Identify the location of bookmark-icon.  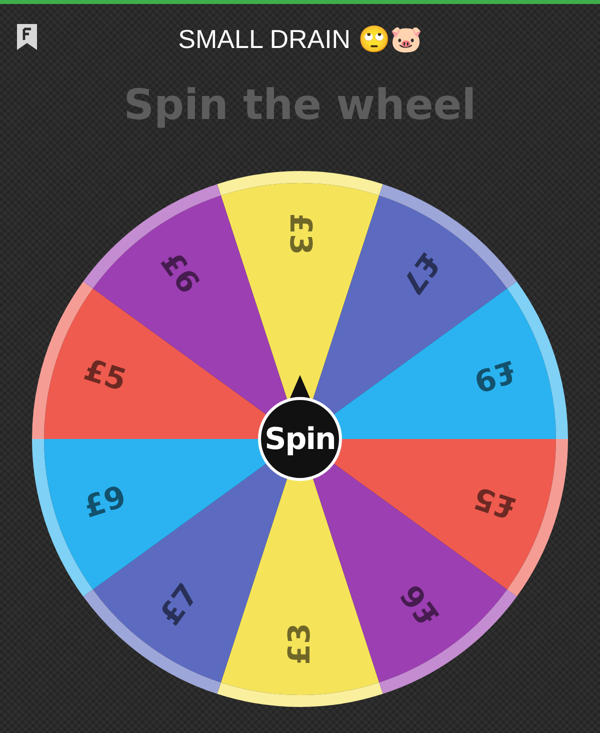
(27, 37).